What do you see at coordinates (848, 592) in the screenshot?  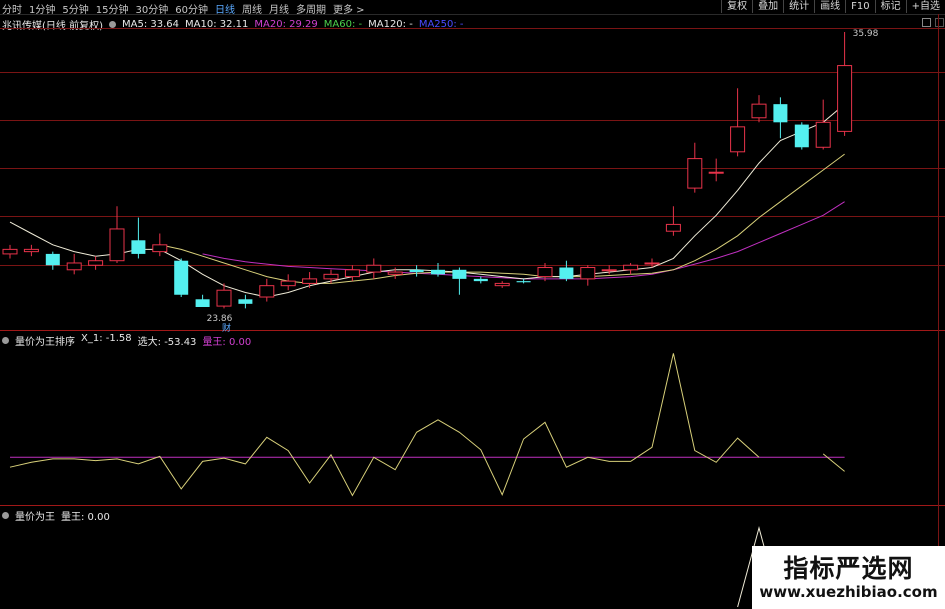 I see `watermark-url: www.xuezhibiao.com` at bounding box center [848, 592].